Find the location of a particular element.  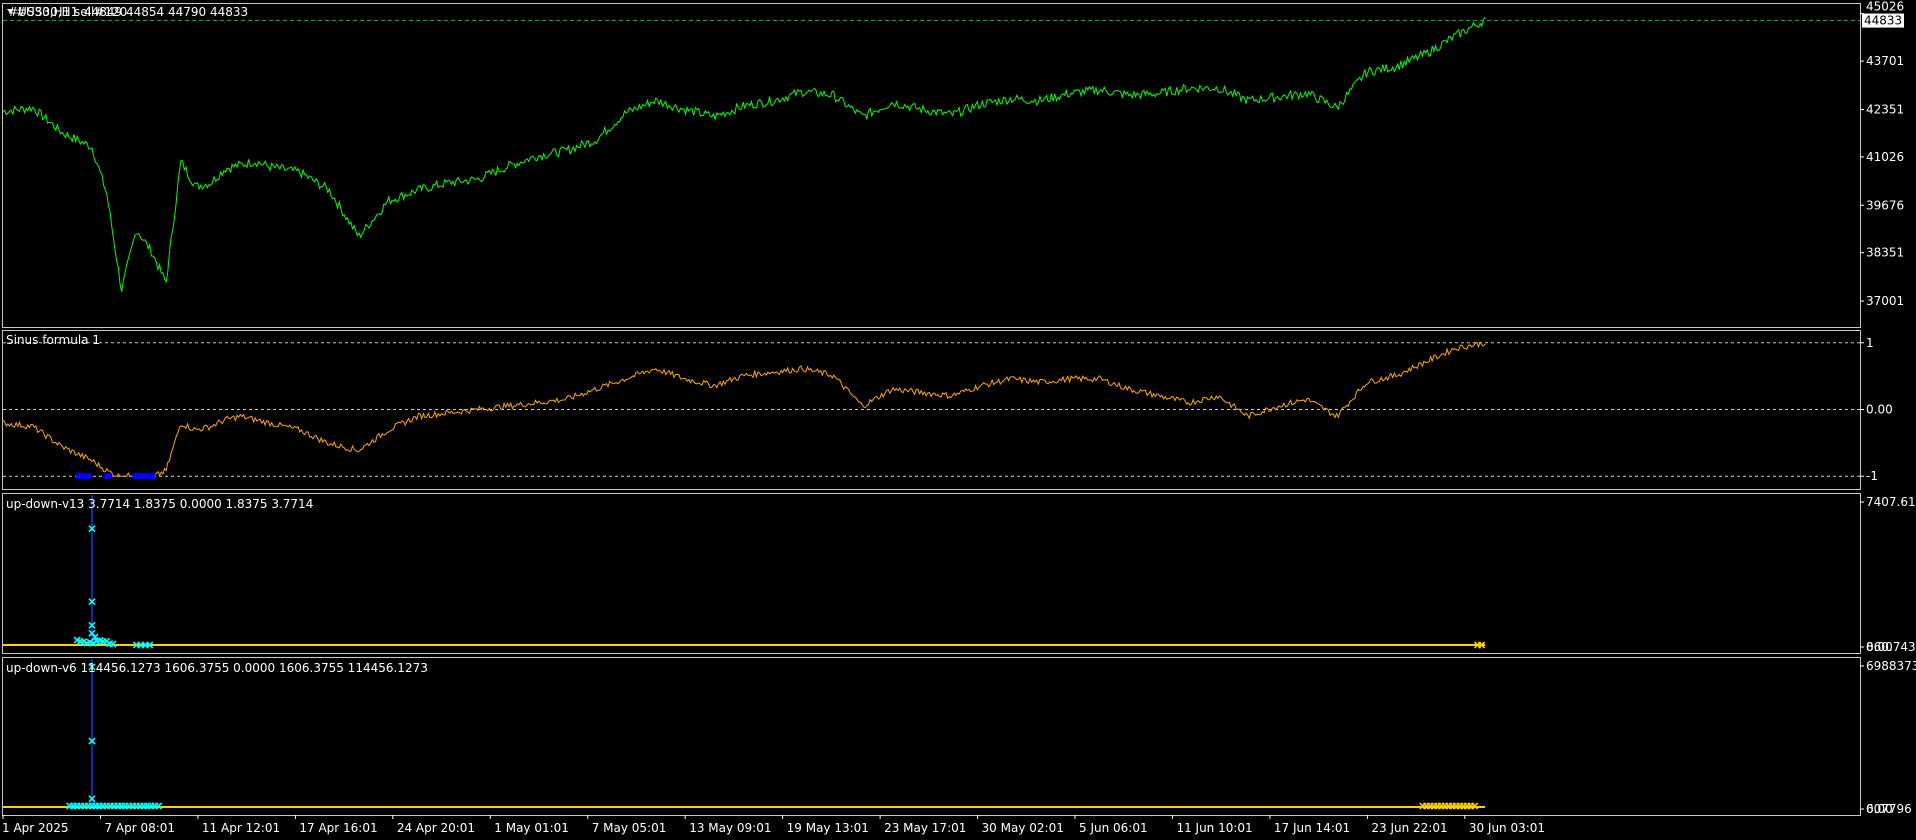

up-down-v6-zero-label: 0.00 is located at coordinates (1879, 809).